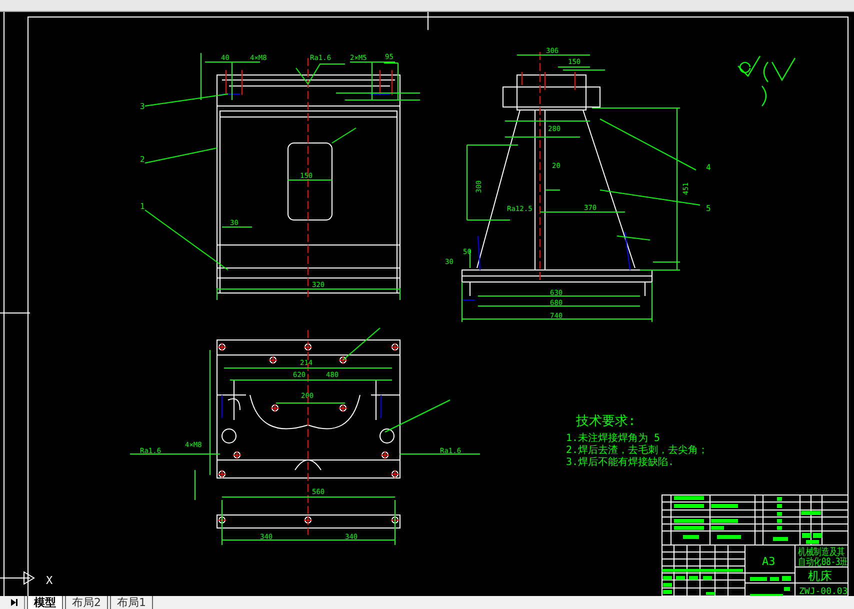  What do you see at coordinates (637, 450) in the screenshot?
I see `tech-requirement-line: 2.焊后去渣，去毛刺，去尖角；` at bounding box center [637, 450].